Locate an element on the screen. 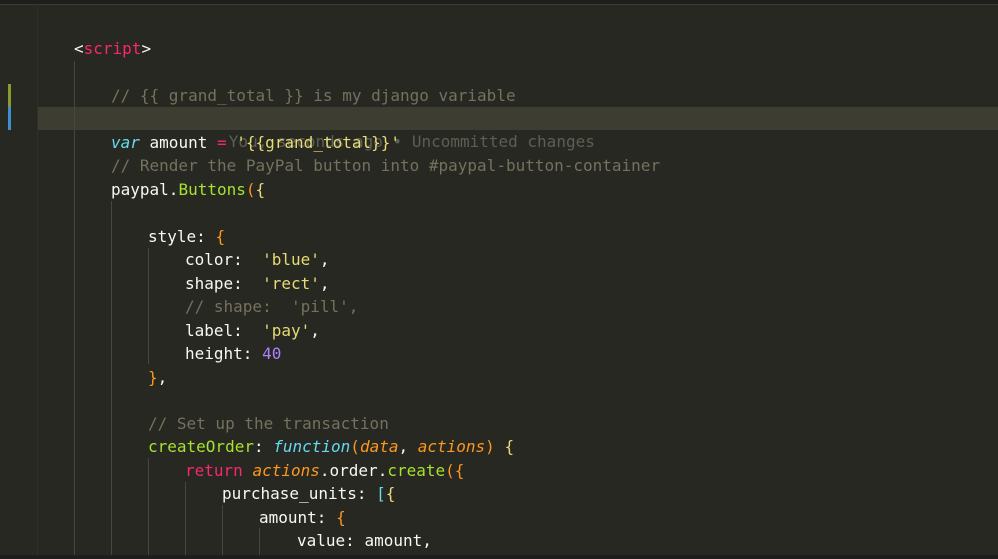  code-token: // Set up the transaction is located at coordinates (268, 423).